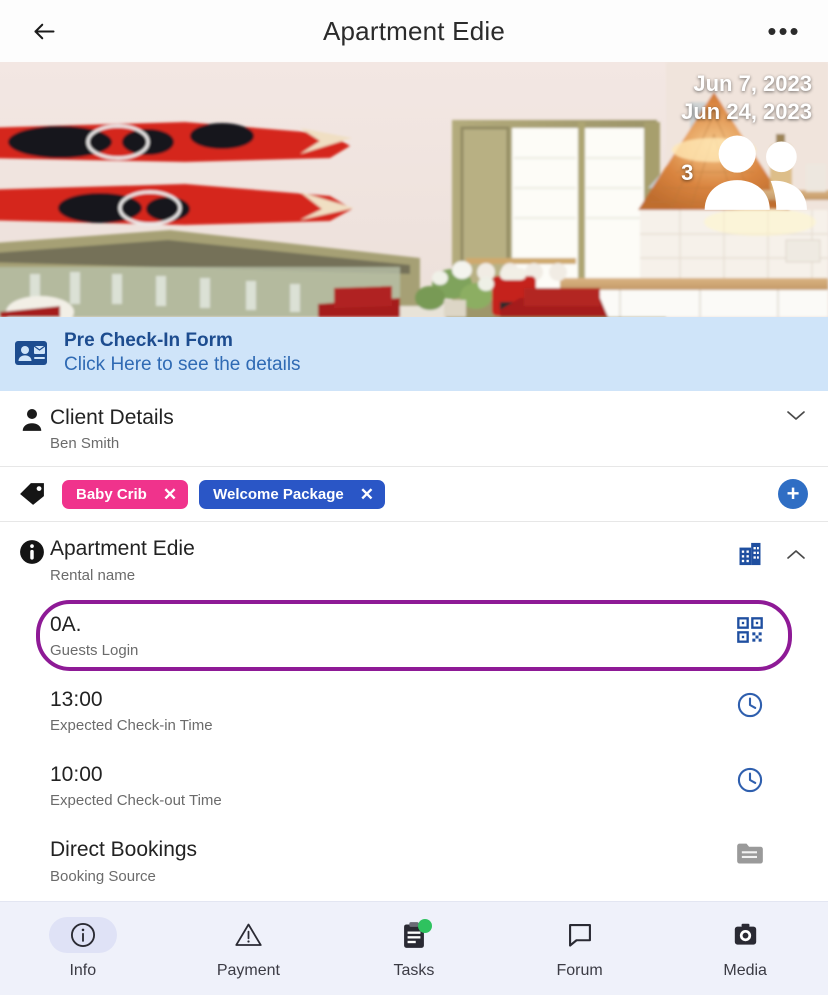 The image size is (828, 995). I want to click on checkout-time-trail, so click(771, 778).